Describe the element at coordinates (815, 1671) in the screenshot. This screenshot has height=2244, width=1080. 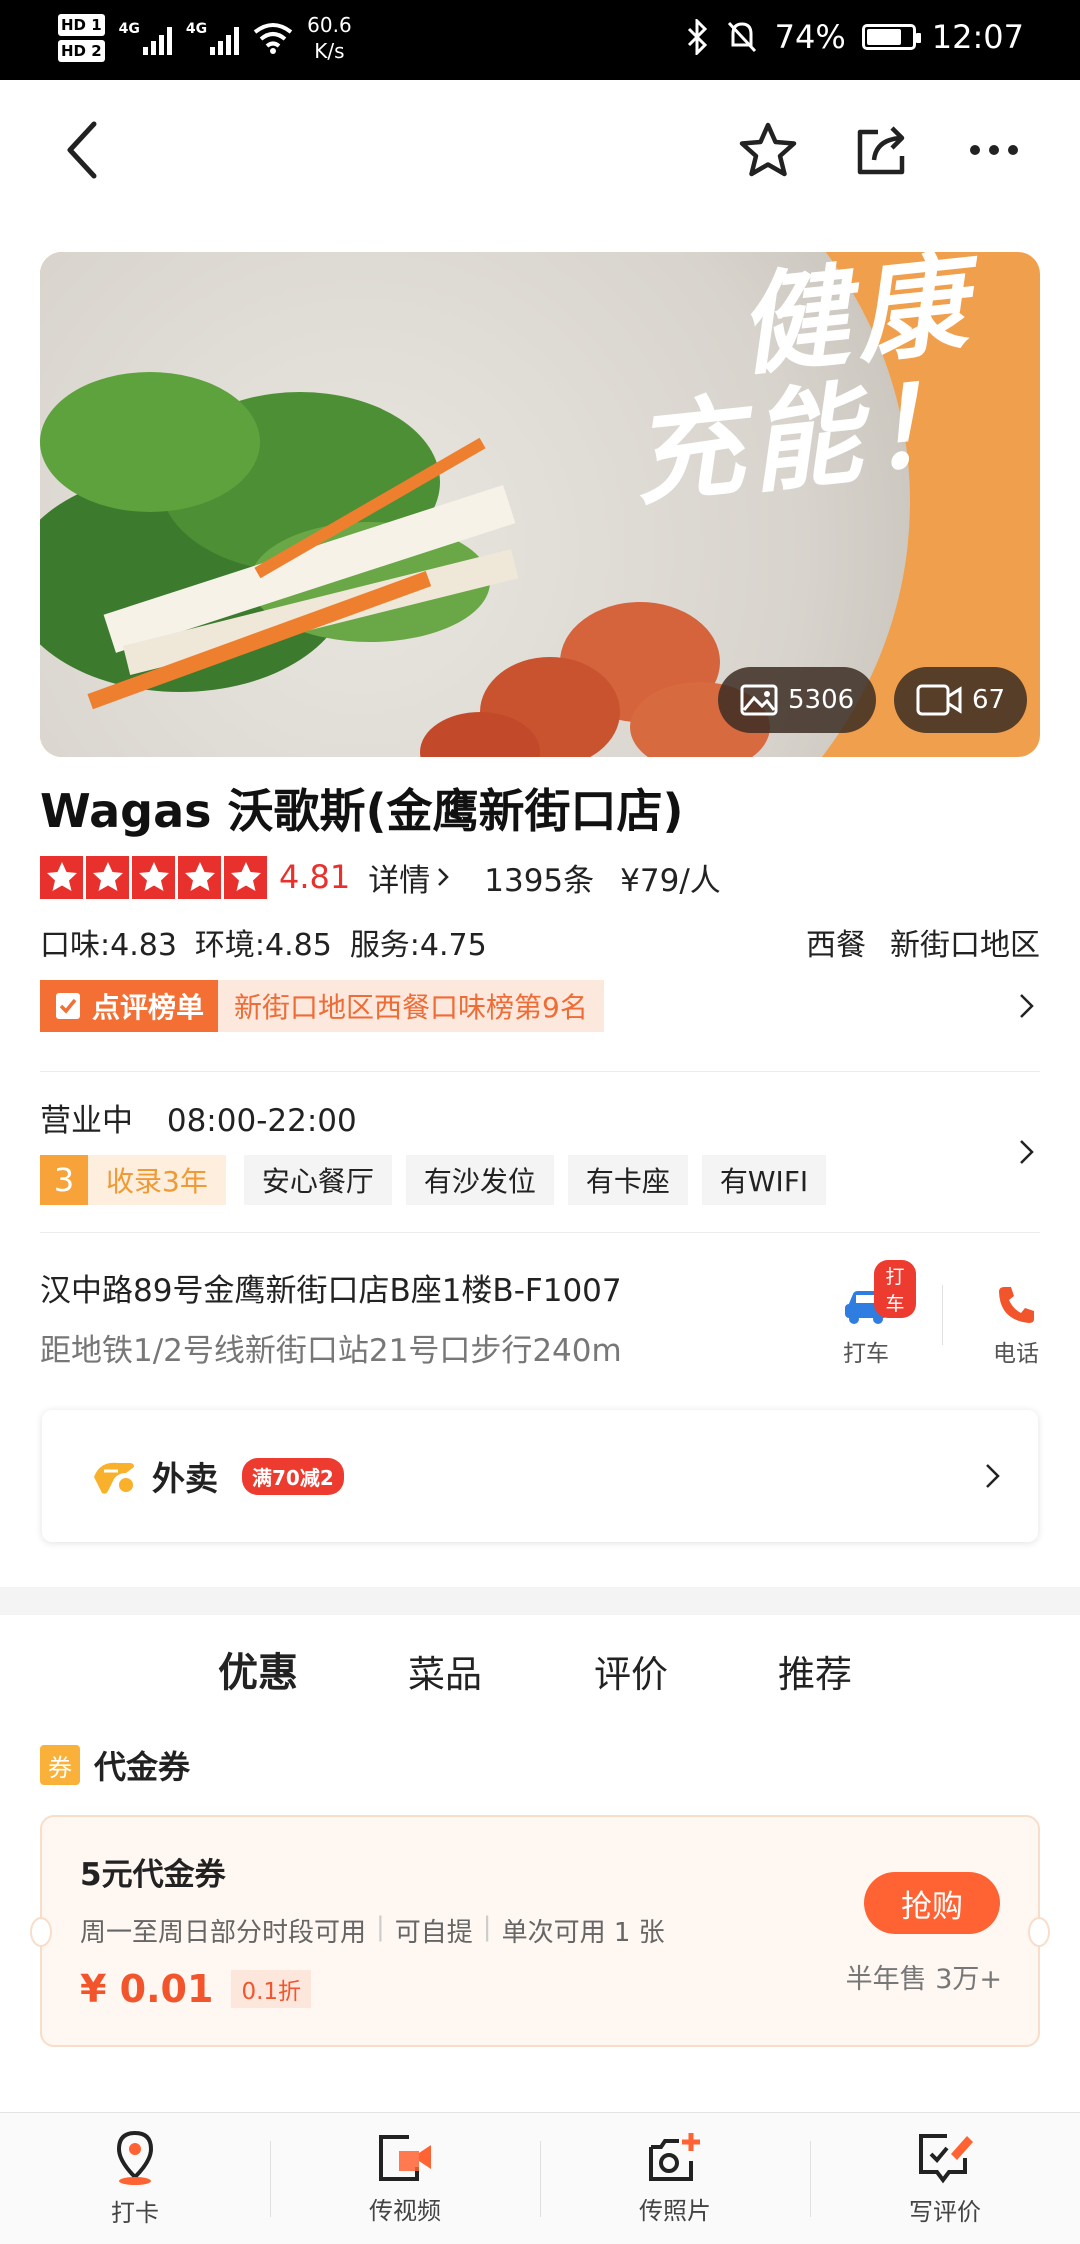
I see `tab-recommend: 推荐` at that location.